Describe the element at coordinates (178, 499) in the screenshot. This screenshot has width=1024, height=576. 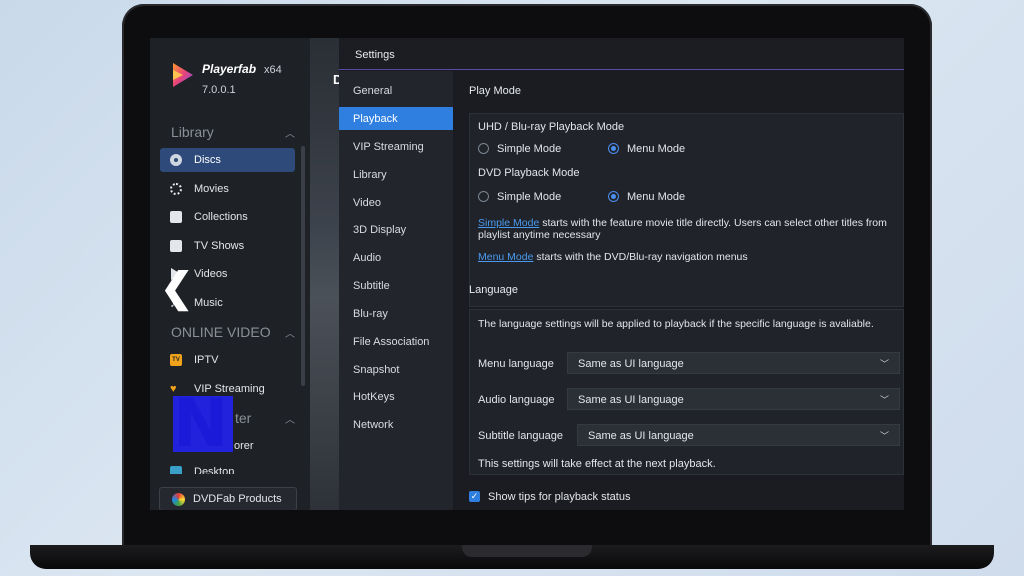
I see `dvdfab-products-icon` at that location.